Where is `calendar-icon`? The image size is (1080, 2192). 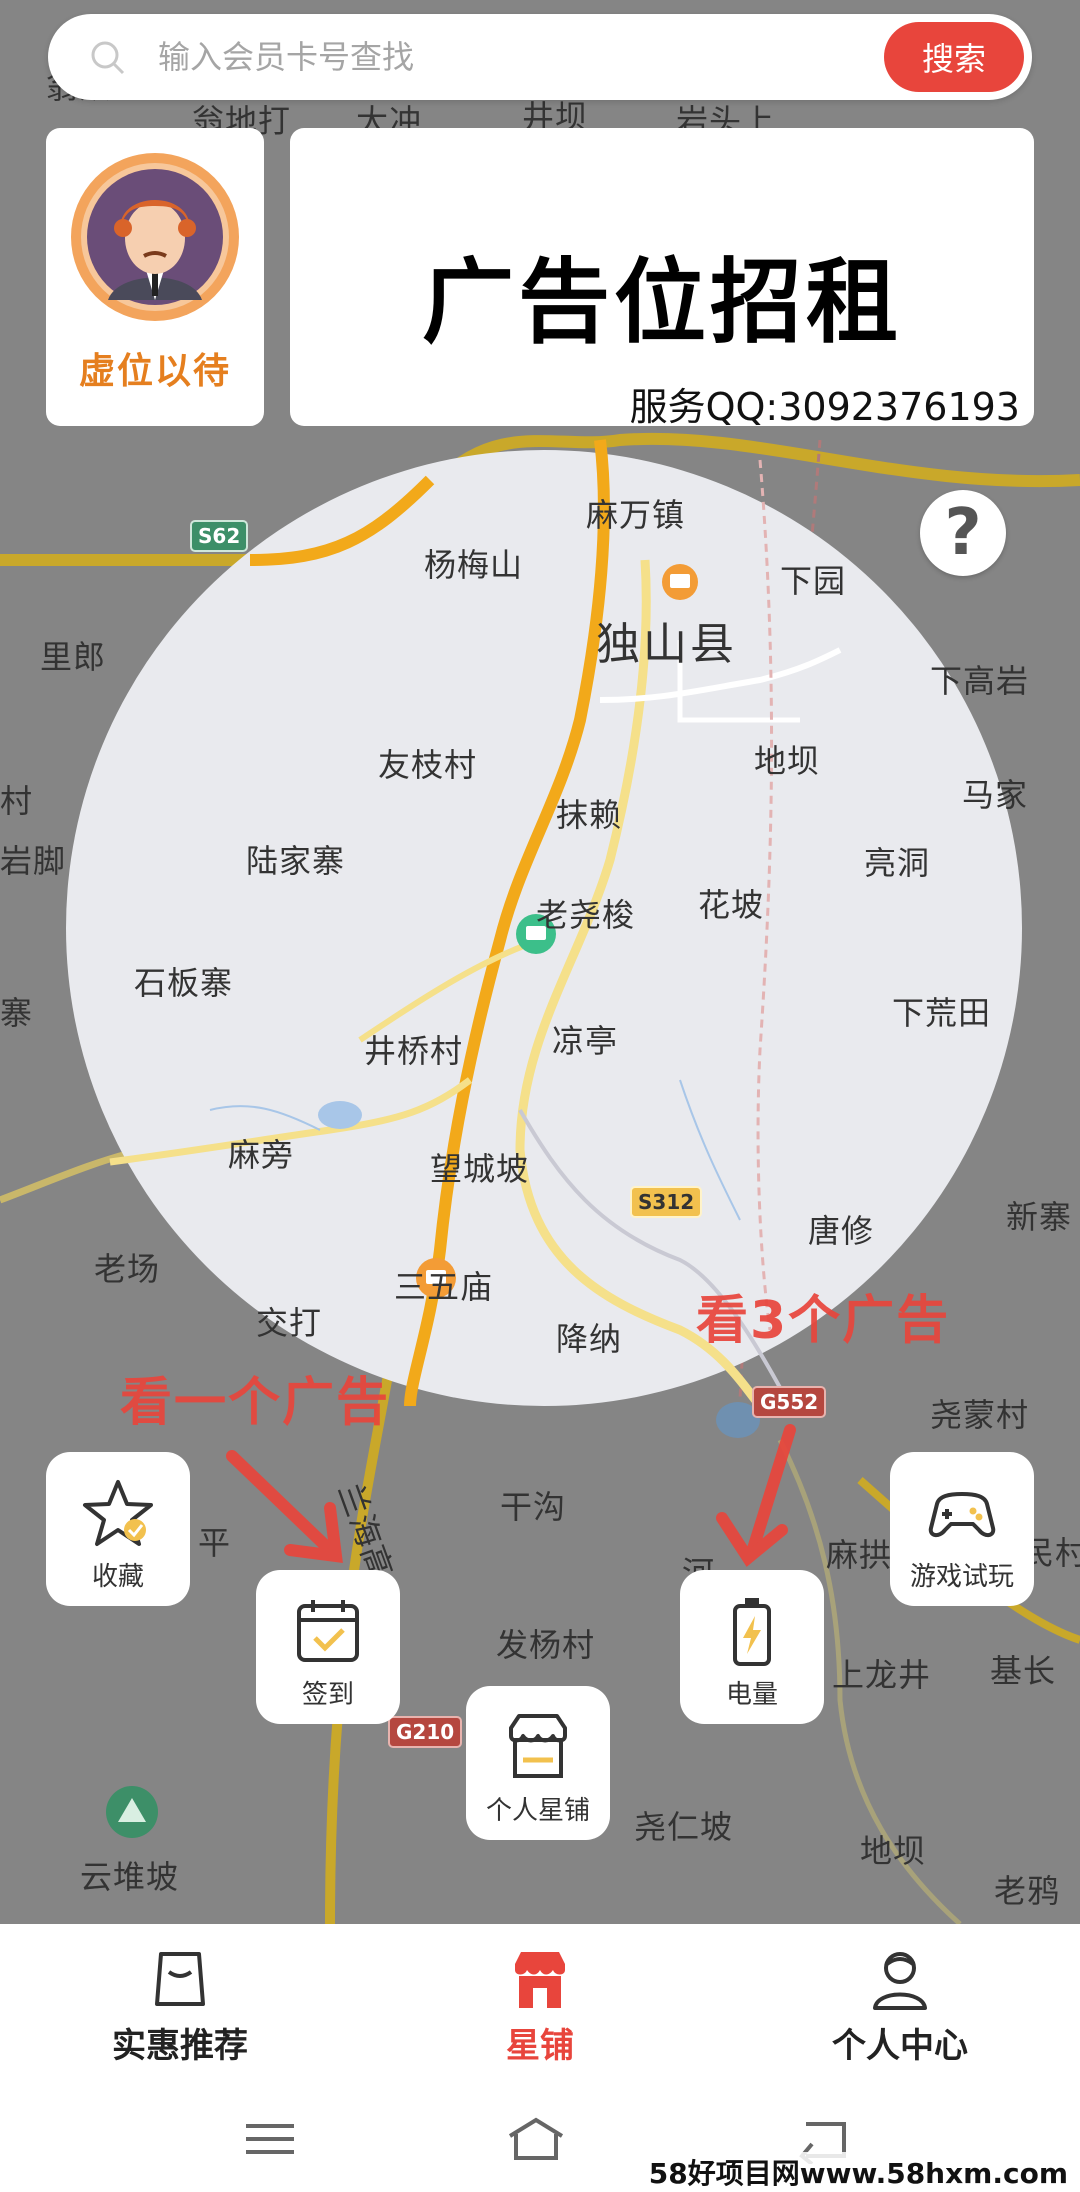 calendar-icon is located at coordinates (328, 1631).